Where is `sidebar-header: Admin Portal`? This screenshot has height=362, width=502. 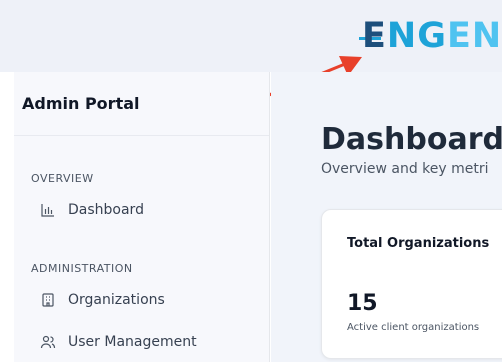 sidebar-header: Admin Portal is located at coordinates (141, 104).